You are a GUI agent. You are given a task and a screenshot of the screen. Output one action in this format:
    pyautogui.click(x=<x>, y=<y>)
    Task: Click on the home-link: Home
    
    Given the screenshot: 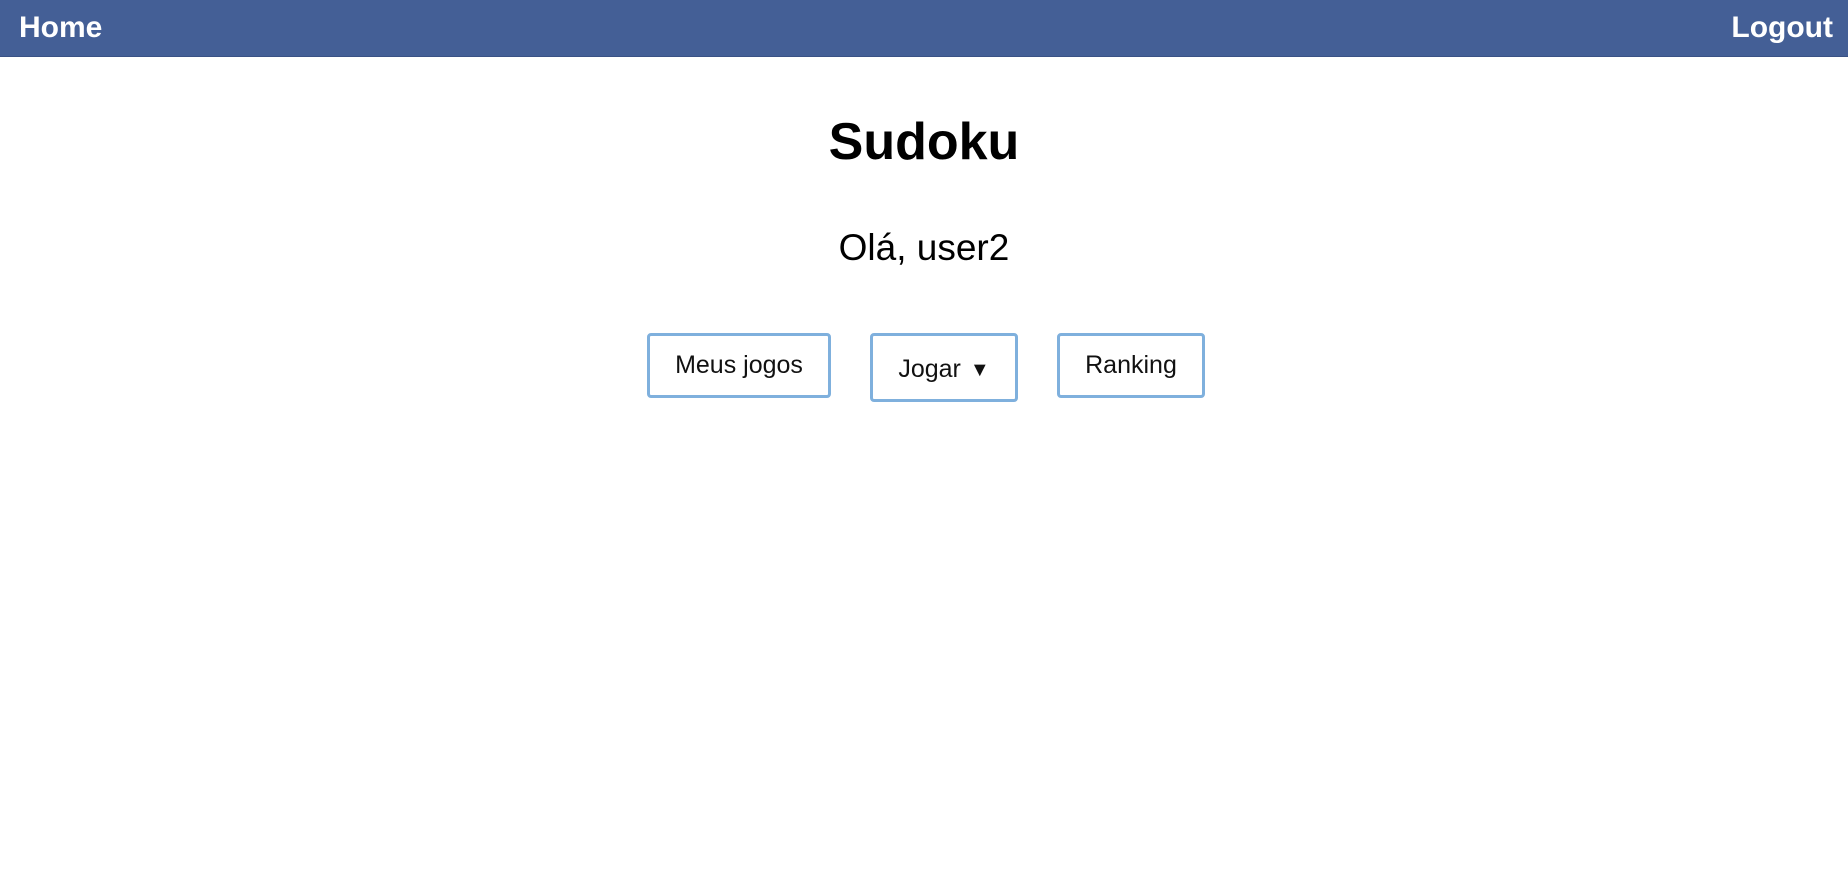 What is the action you would take?
    pyautogui.click(x=60, y=28)
    